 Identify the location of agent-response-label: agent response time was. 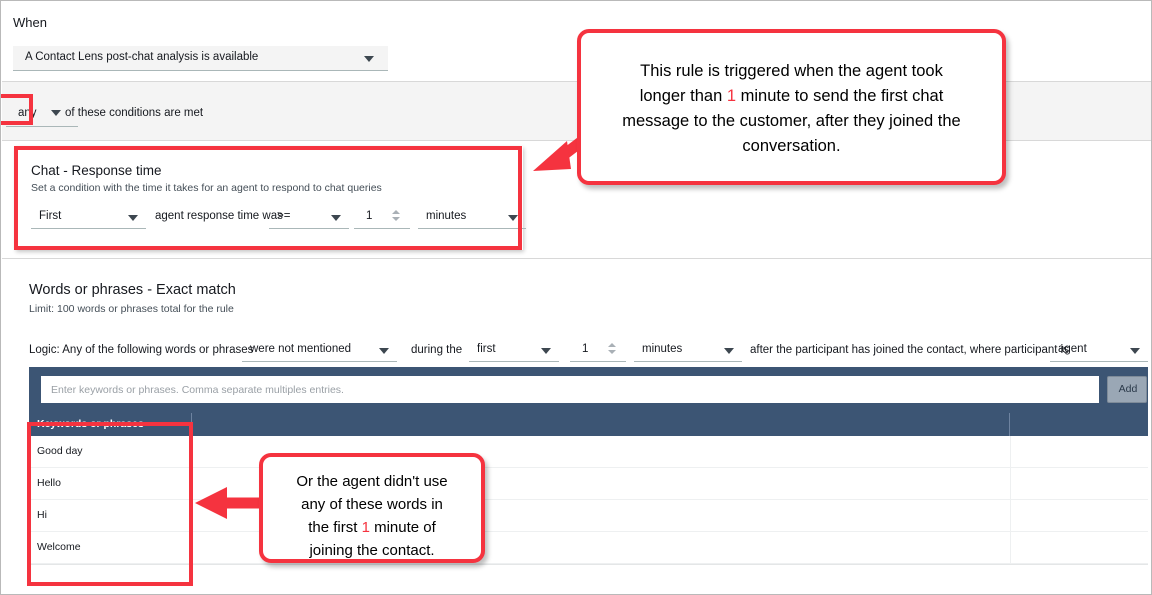
(219, 216).